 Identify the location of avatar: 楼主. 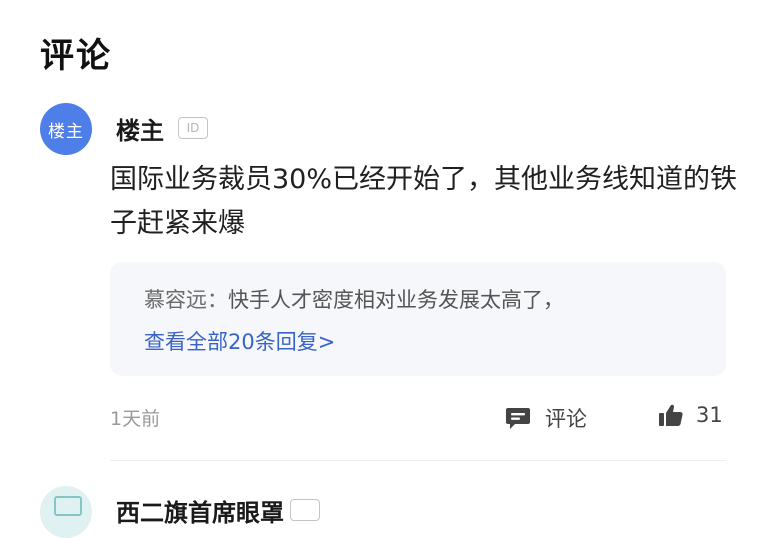
(66, 129).